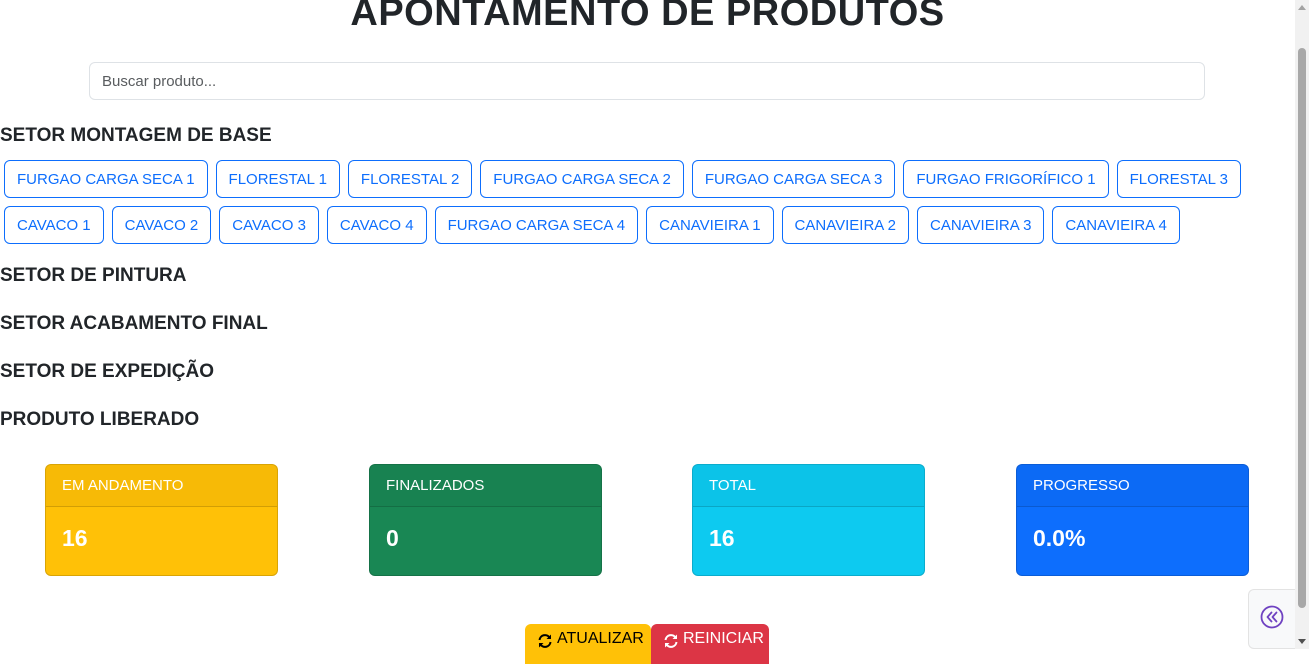  I want to click on product-button: CANAVIEIRA 3, so click(980, 225).